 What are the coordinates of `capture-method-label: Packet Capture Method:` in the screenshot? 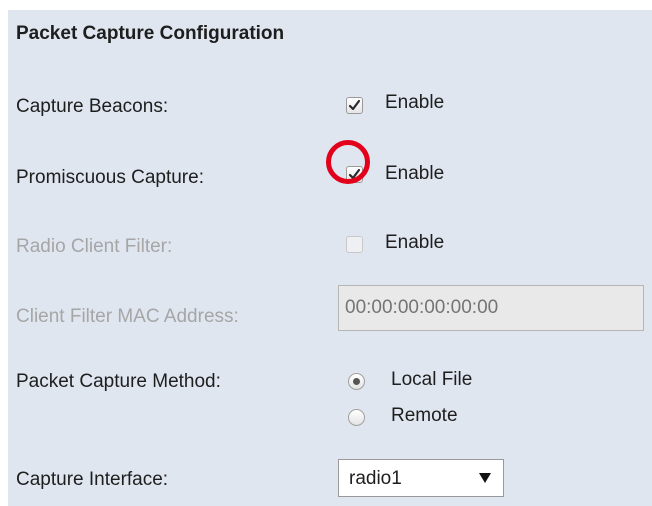 It's located at (118, 381).